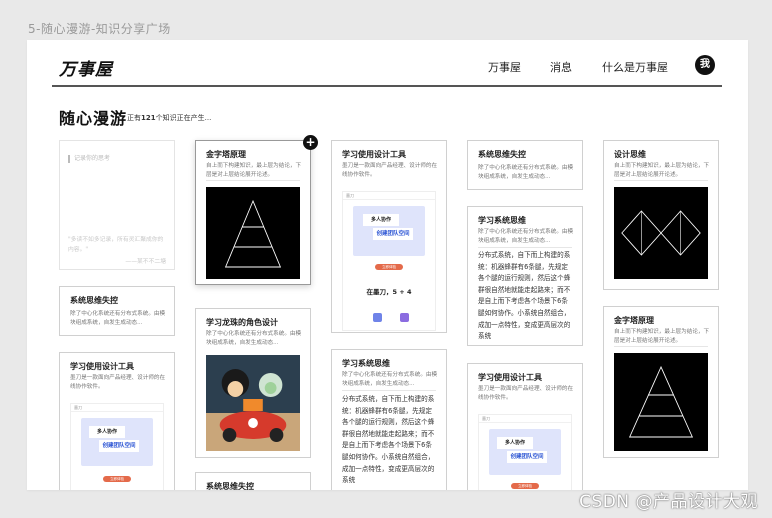 The image size is (772, 518). I want to click on add-button: +, so click(310, 142).